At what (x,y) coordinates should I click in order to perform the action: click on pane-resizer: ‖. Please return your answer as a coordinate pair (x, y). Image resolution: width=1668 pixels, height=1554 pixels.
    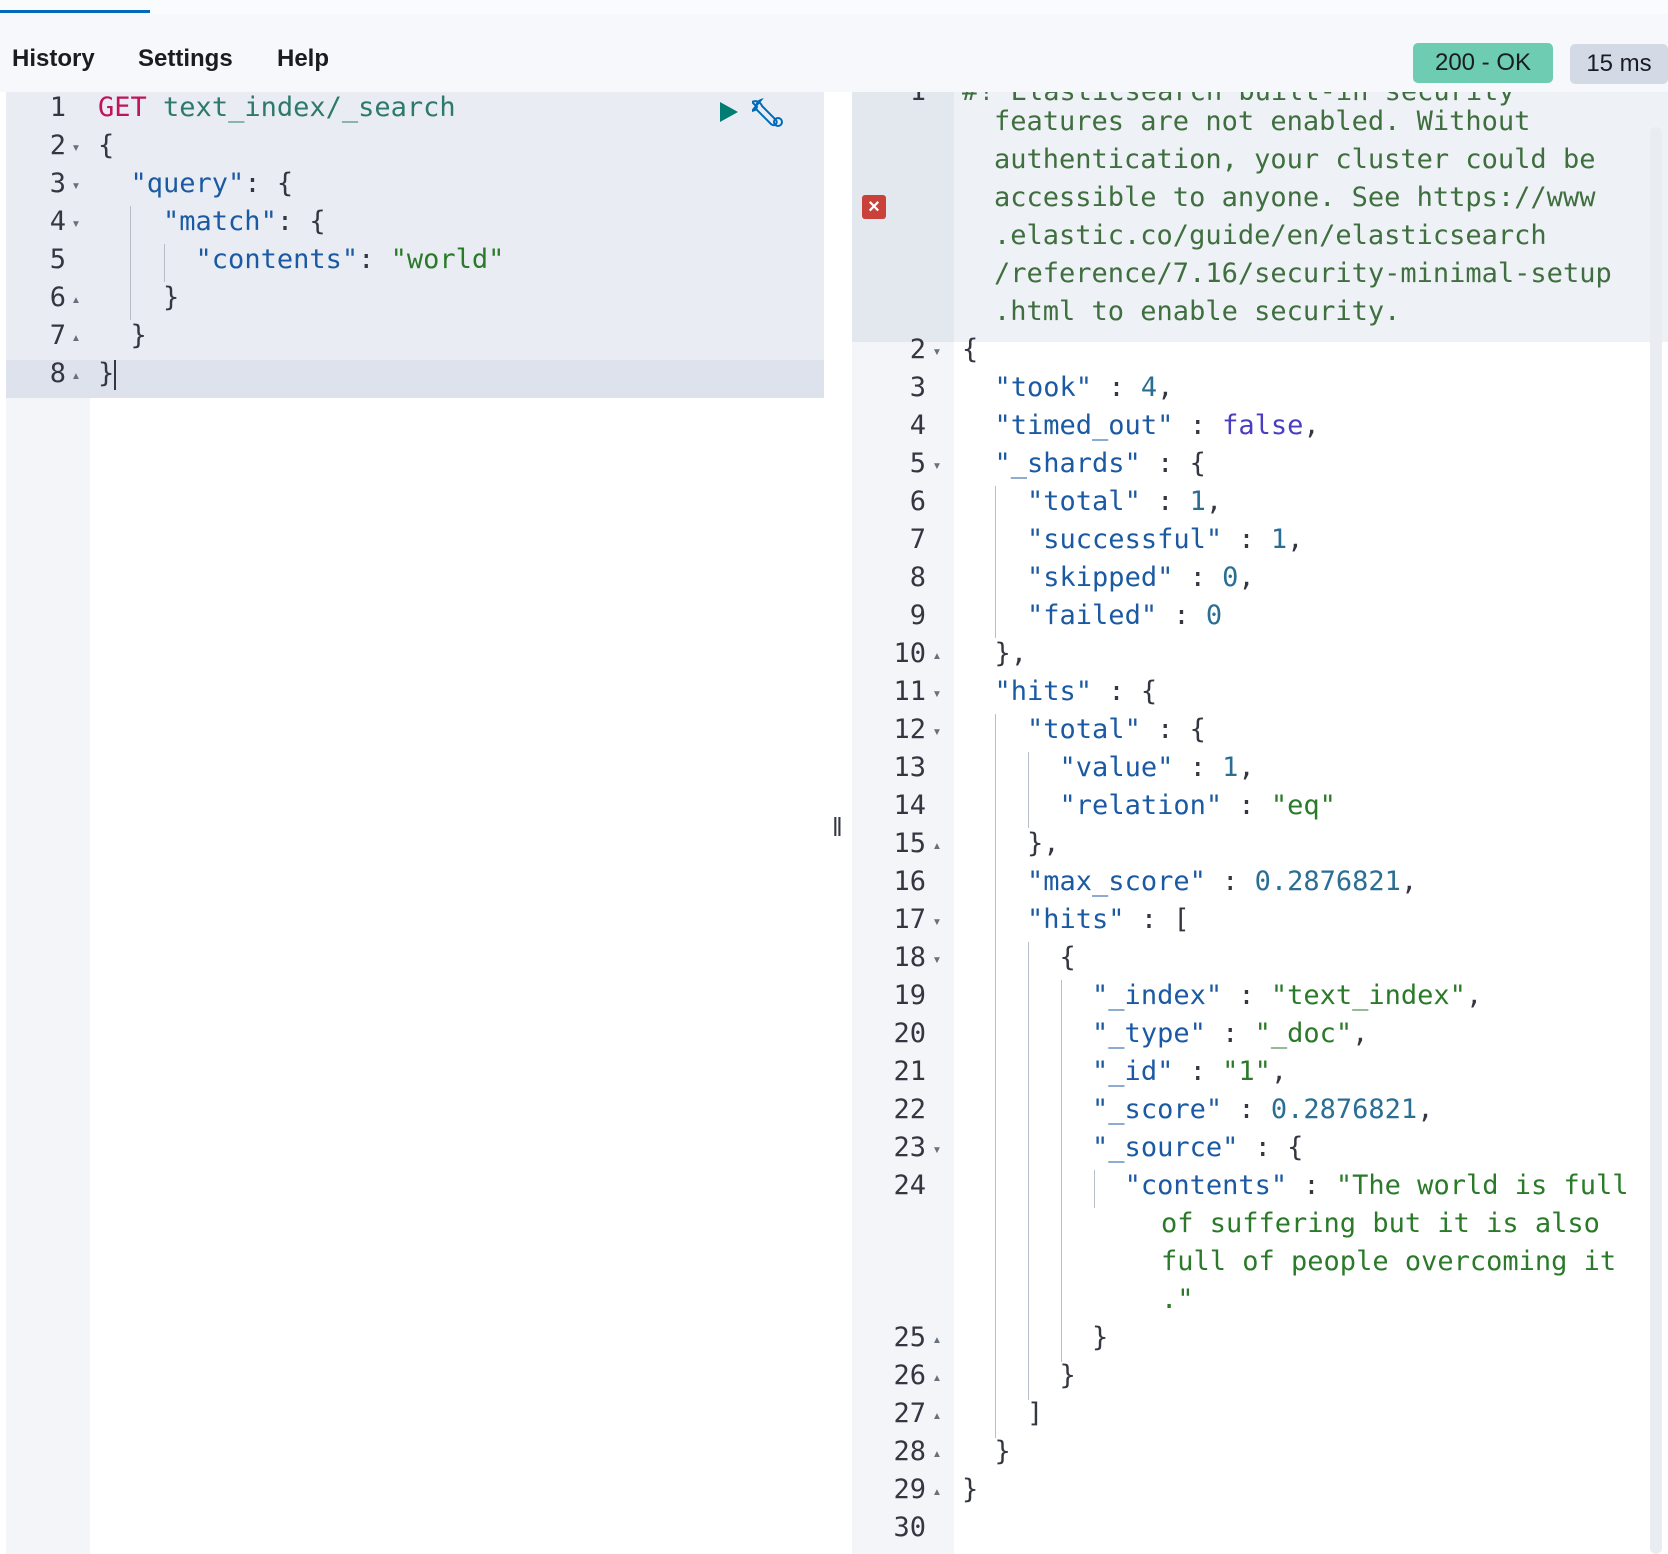
    Looking at the image, I should click on (838, 823).